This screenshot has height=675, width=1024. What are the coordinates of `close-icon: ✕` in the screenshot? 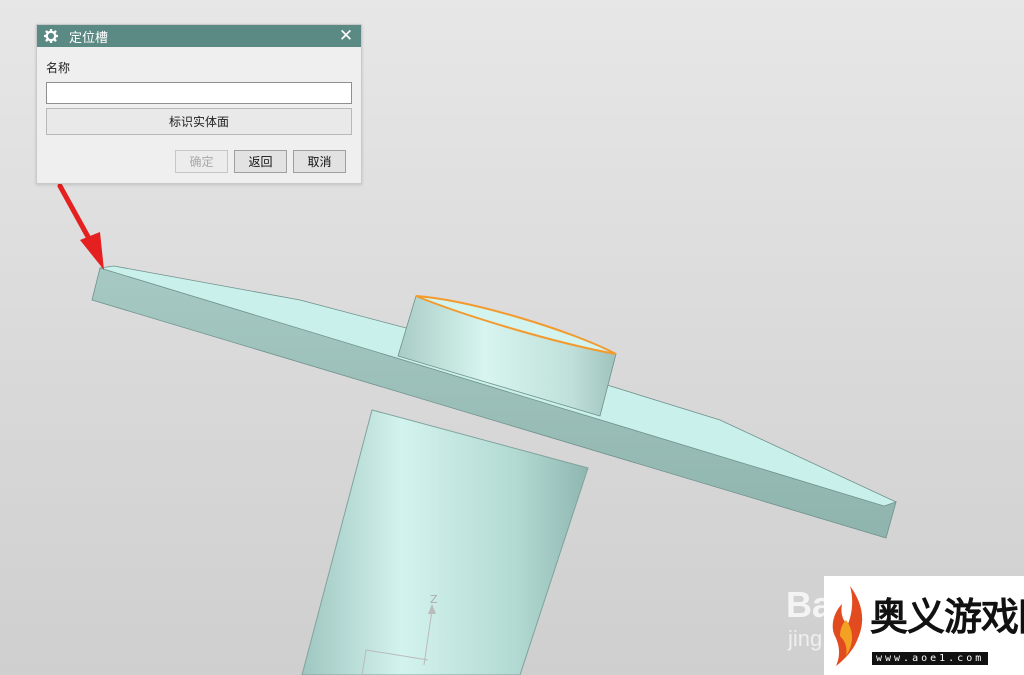 It's located at (346, 36).